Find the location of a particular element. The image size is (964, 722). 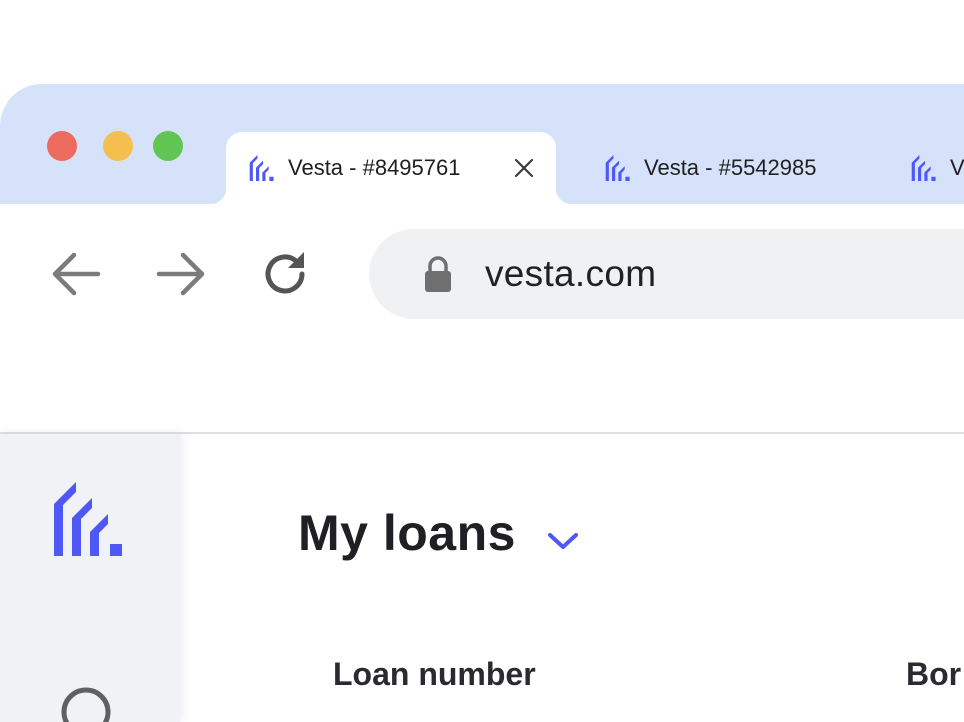

column-header-borrower: Bor is located at coordinates (933, 674).